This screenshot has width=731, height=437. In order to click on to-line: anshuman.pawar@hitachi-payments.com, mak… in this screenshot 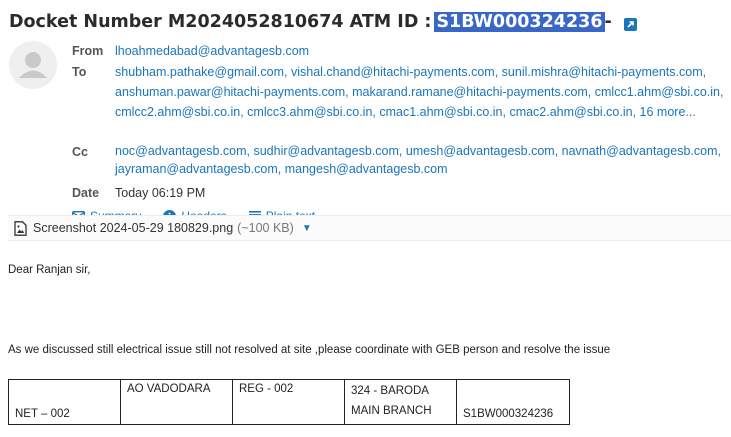, I will do `click(421, 92)`.